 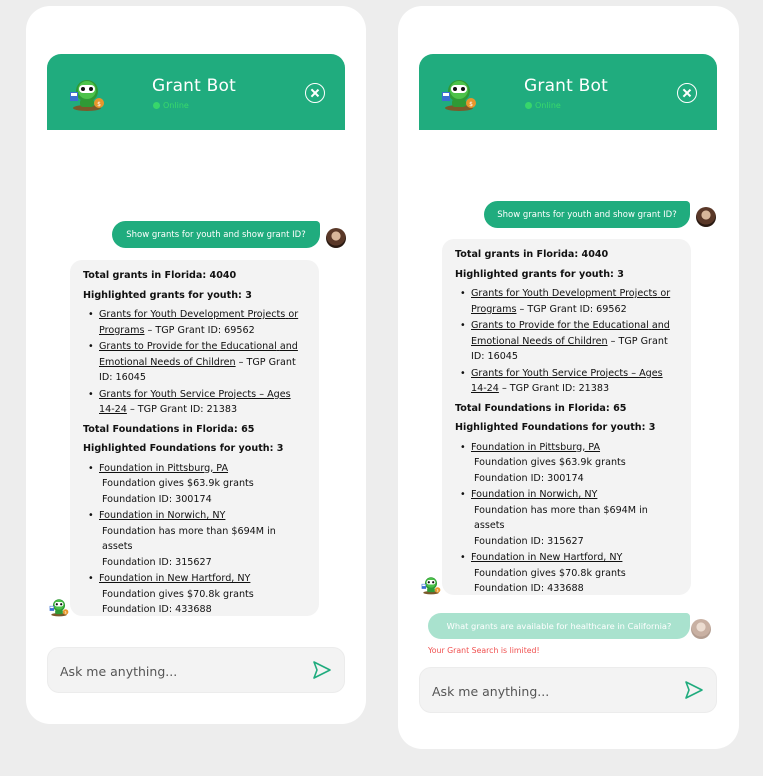 I want to click on search-limit-notice: Your Grant Search is limited!, so click(x=484, y=650).